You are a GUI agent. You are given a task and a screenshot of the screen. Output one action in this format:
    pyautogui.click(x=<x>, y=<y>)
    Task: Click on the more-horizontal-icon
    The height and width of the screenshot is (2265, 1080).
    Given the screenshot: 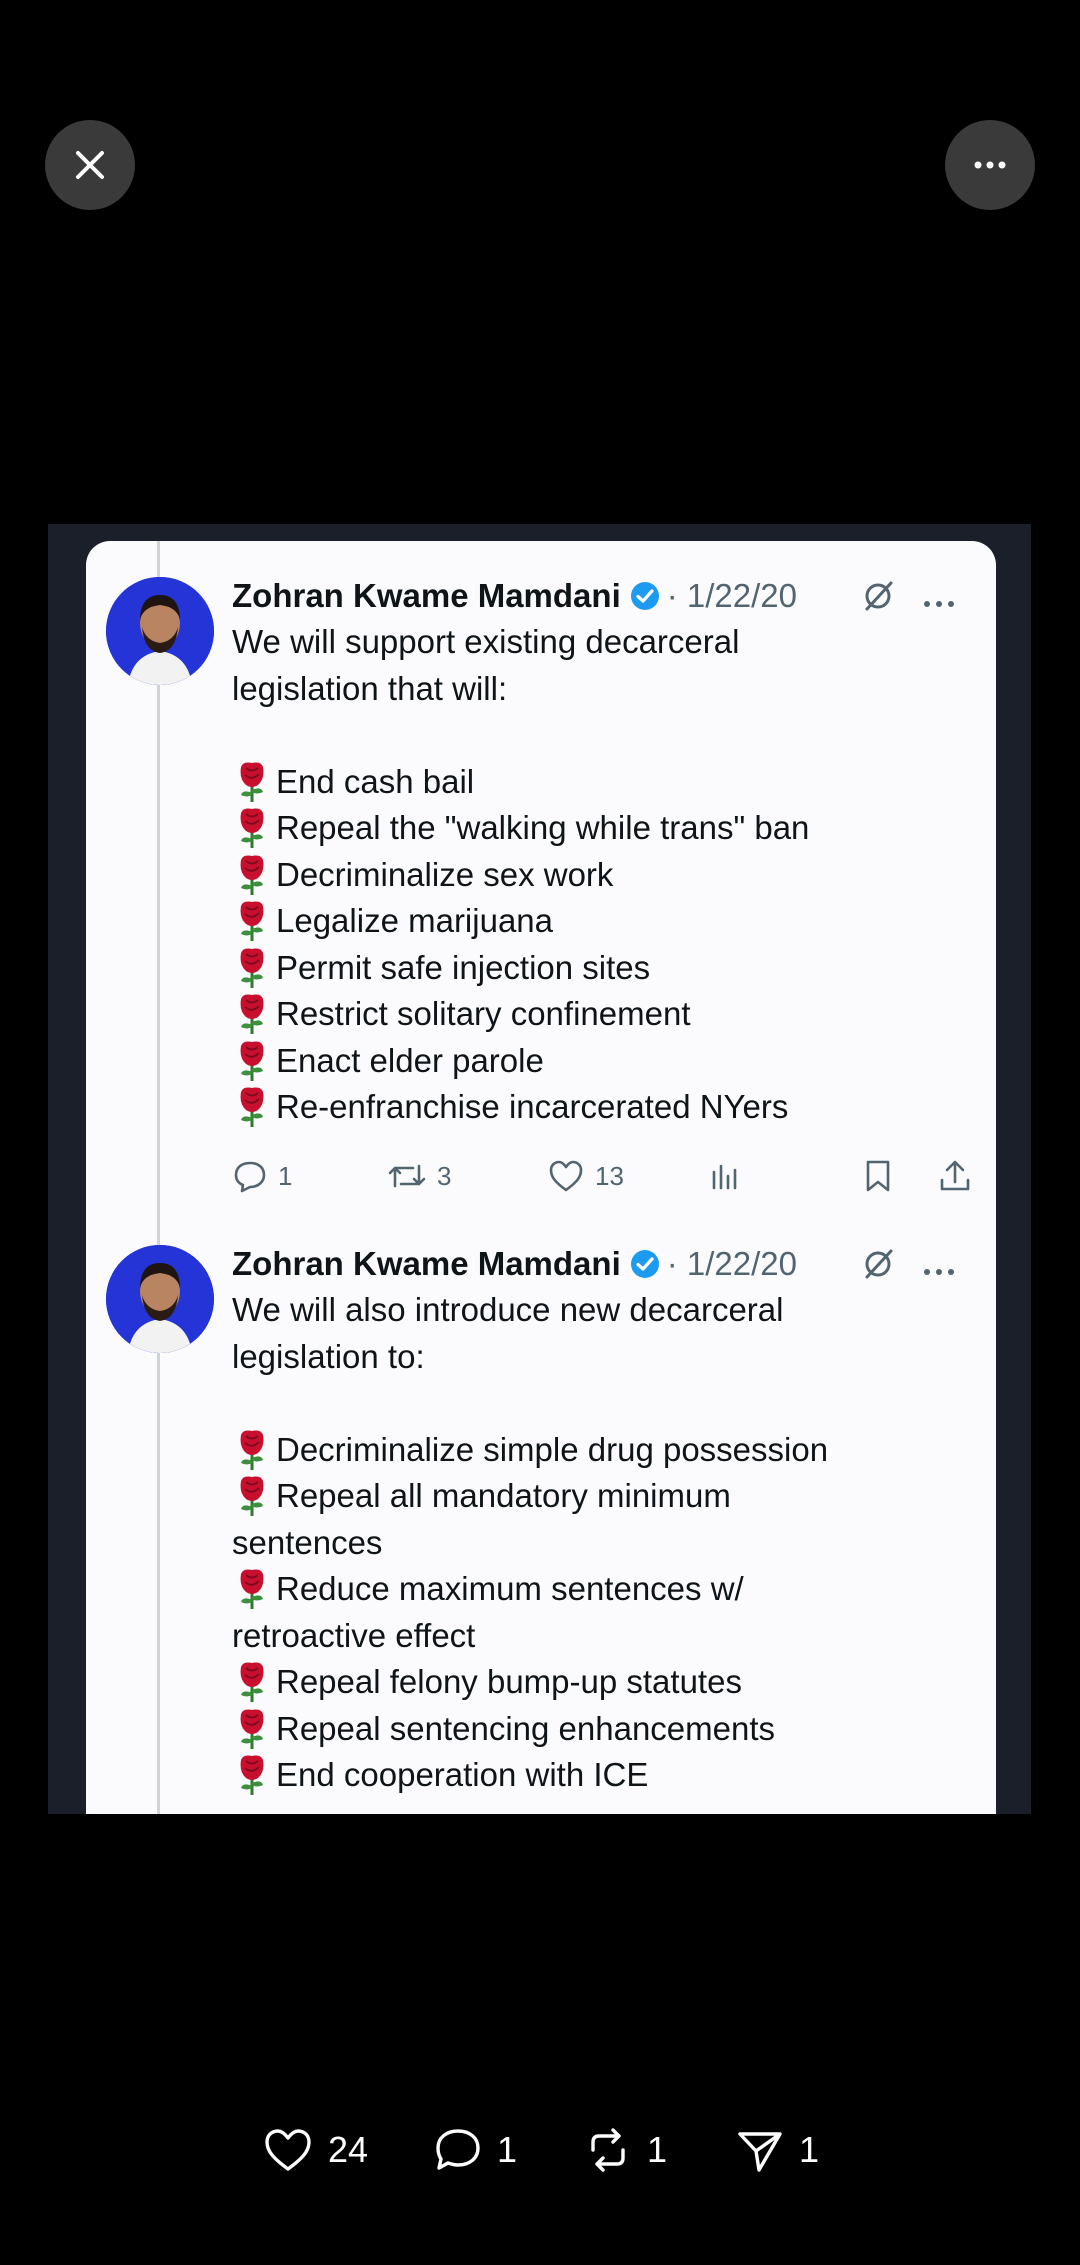 What is the action you would take?
    pyautogui.click(x=990, y=165)
    